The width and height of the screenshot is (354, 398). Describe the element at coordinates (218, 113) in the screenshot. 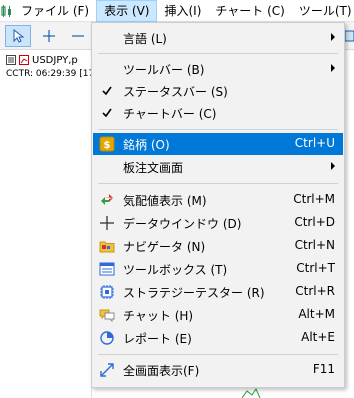

I see `menu-item-chartbar: チャートバー (C)` at that location.